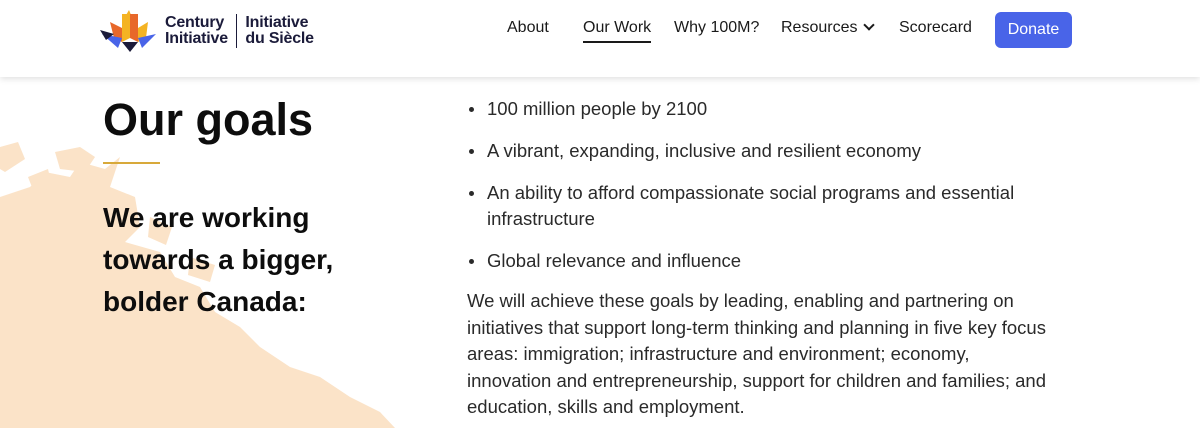  I want to click on nav-item-about: About, so click(528, 28).